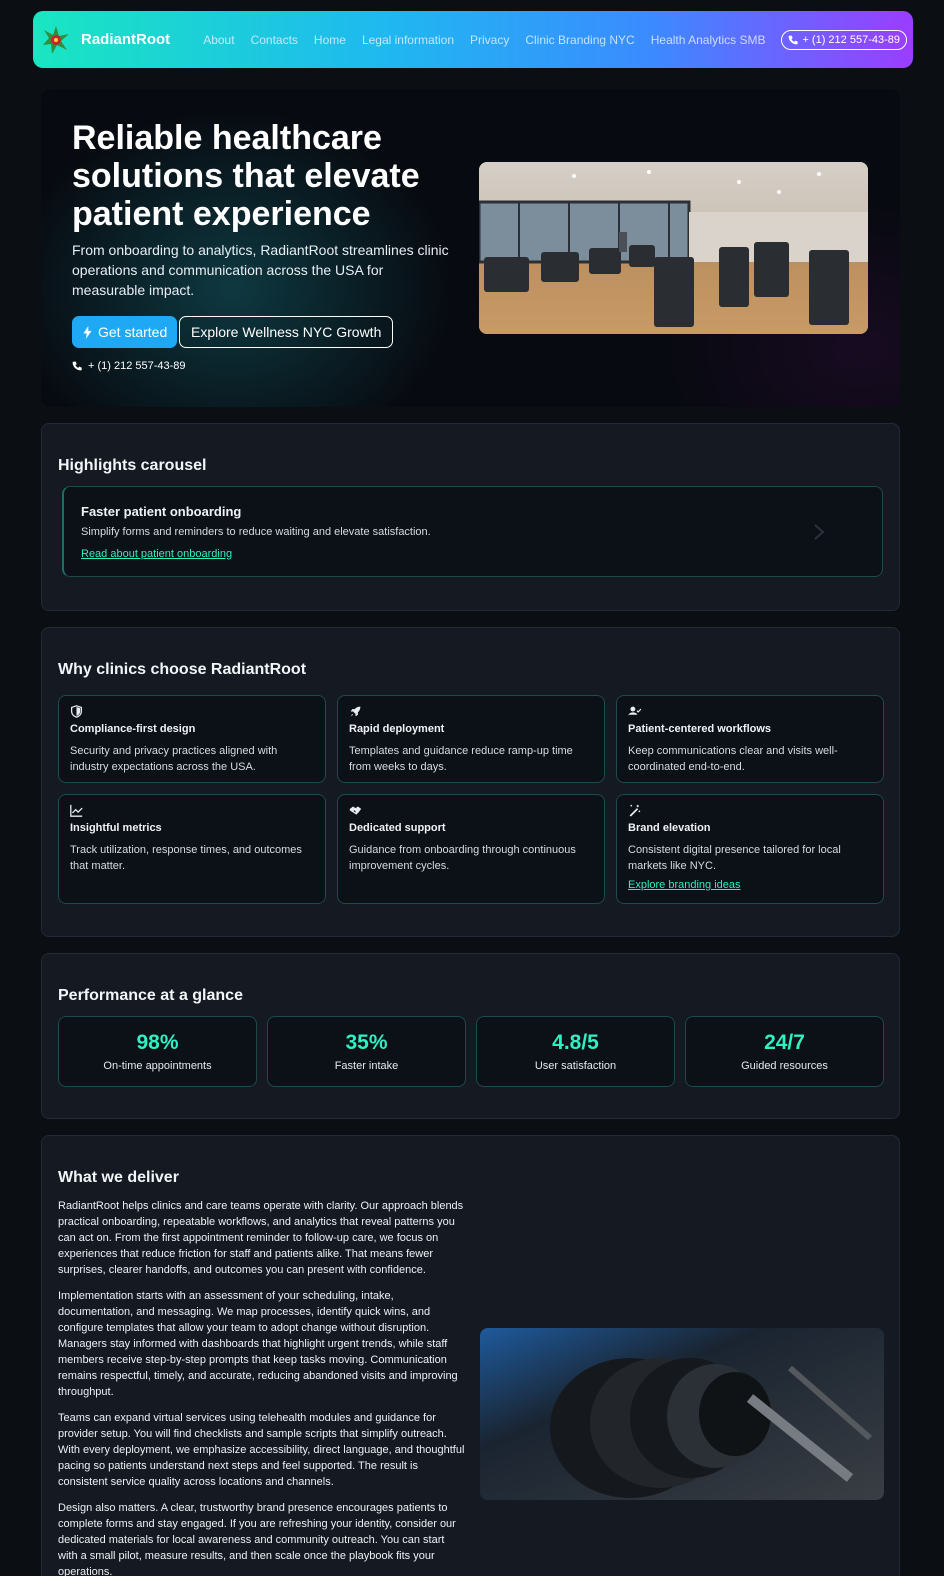 The image size is (944, 1576). Describe the element at coordinates (708, 40) in the screenshot. I see `nav-link-health-analytics-smb: Health Analytics SMB` at that location.